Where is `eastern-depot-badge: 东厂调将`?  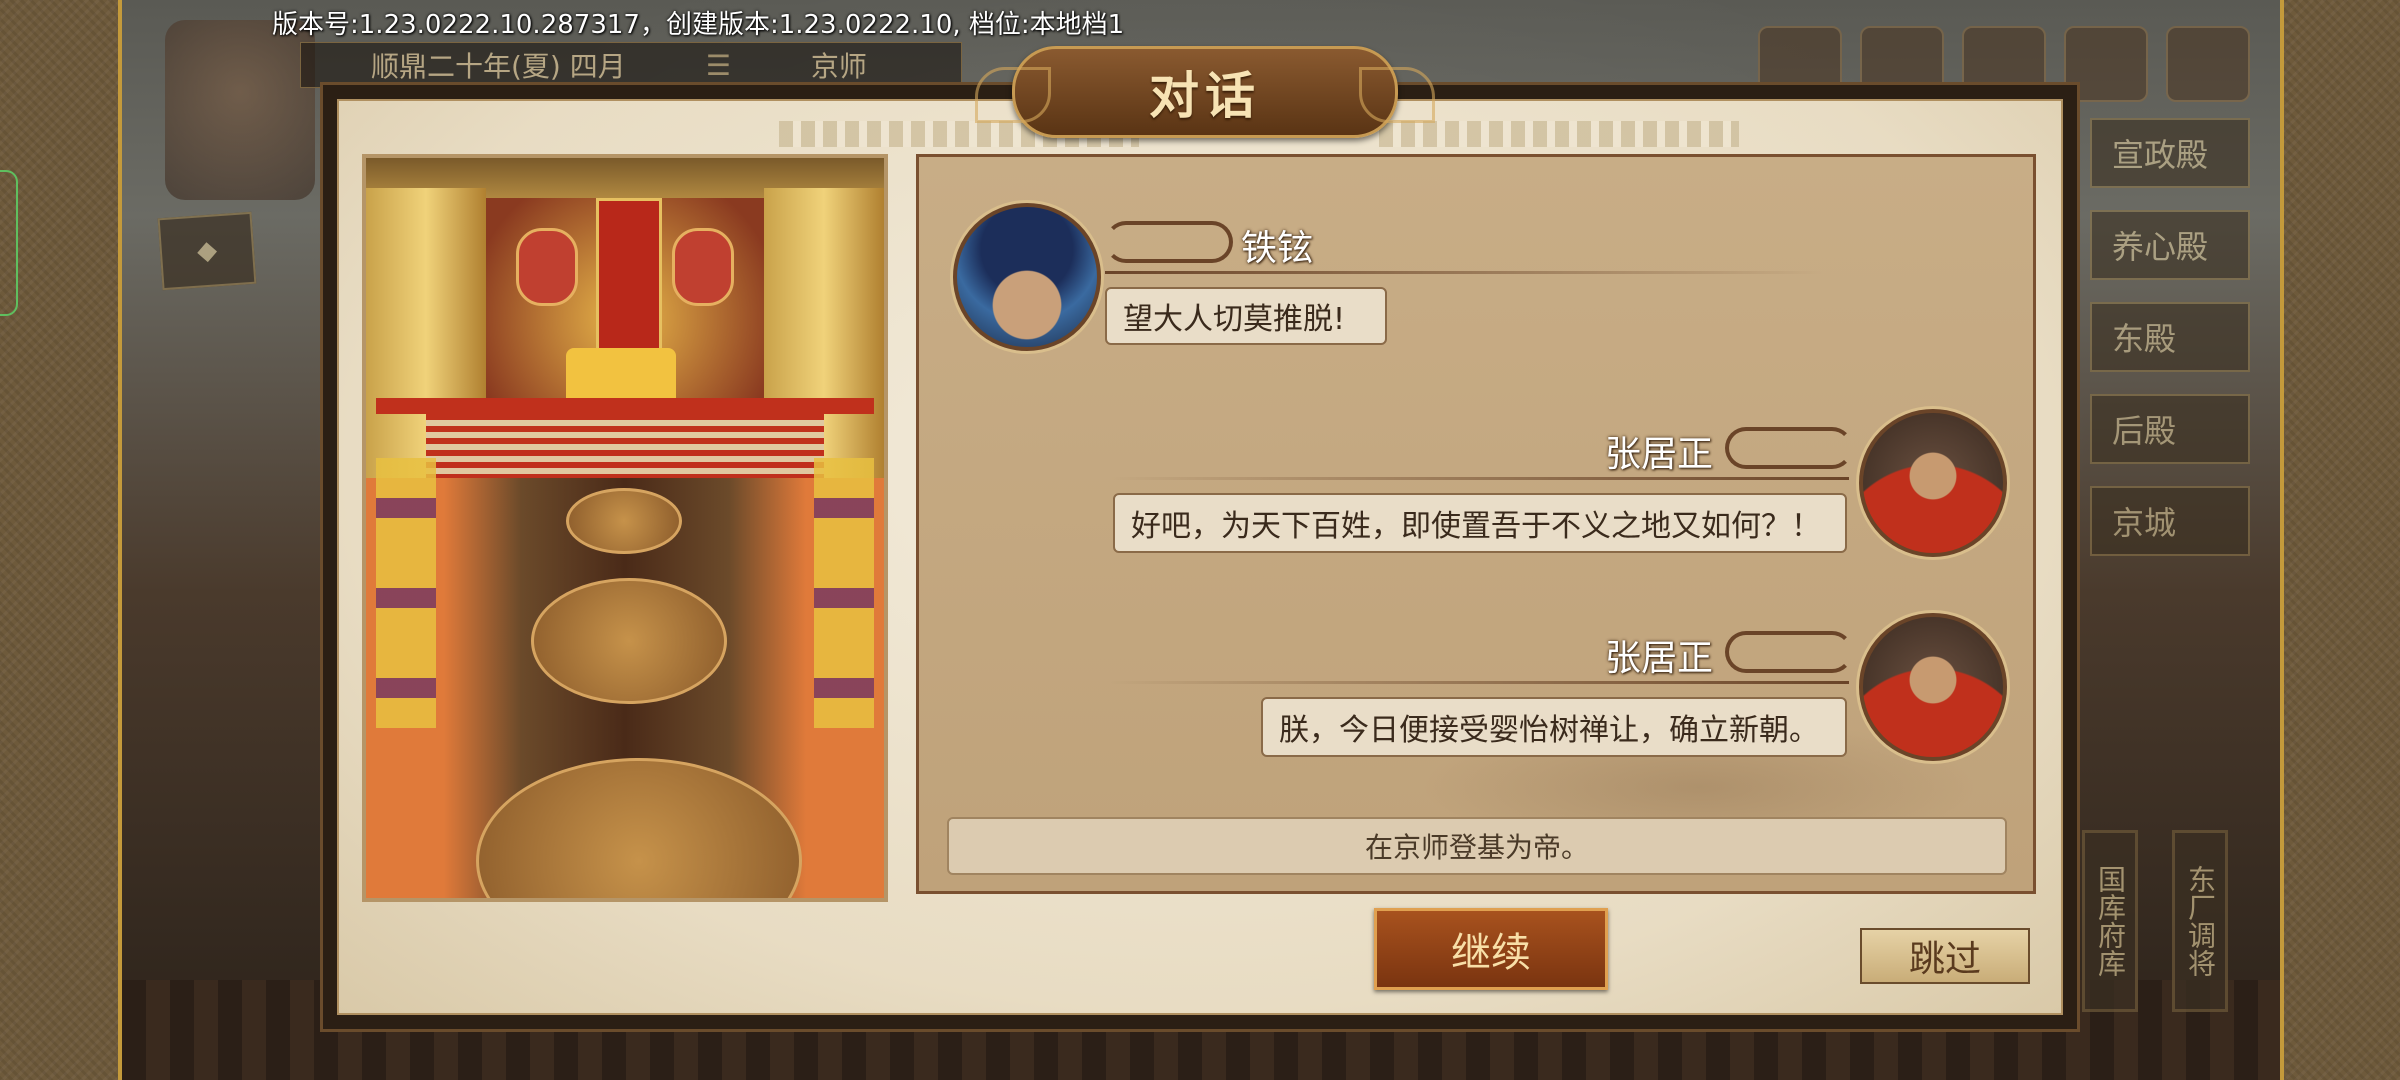
eastern-depot-badge: 东厂调将 is located at coordinates (2200, 921).